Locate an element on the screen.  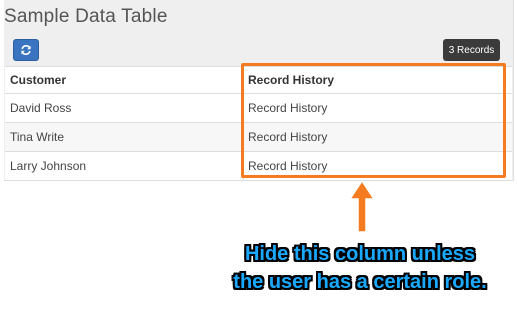
column-header-customer: Customer is located at coordinates (38, 80).